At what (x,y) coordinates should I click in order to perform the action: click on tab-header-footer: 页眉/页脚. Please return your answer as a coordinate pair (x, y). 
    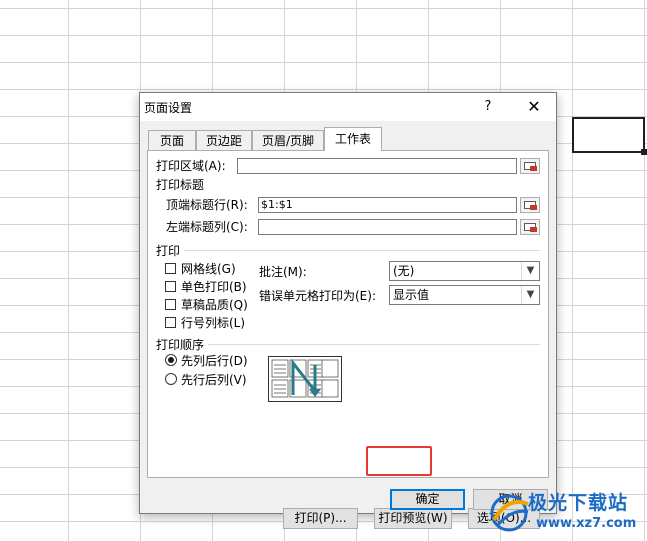
    Looking at the image, I should click on (288, 140).